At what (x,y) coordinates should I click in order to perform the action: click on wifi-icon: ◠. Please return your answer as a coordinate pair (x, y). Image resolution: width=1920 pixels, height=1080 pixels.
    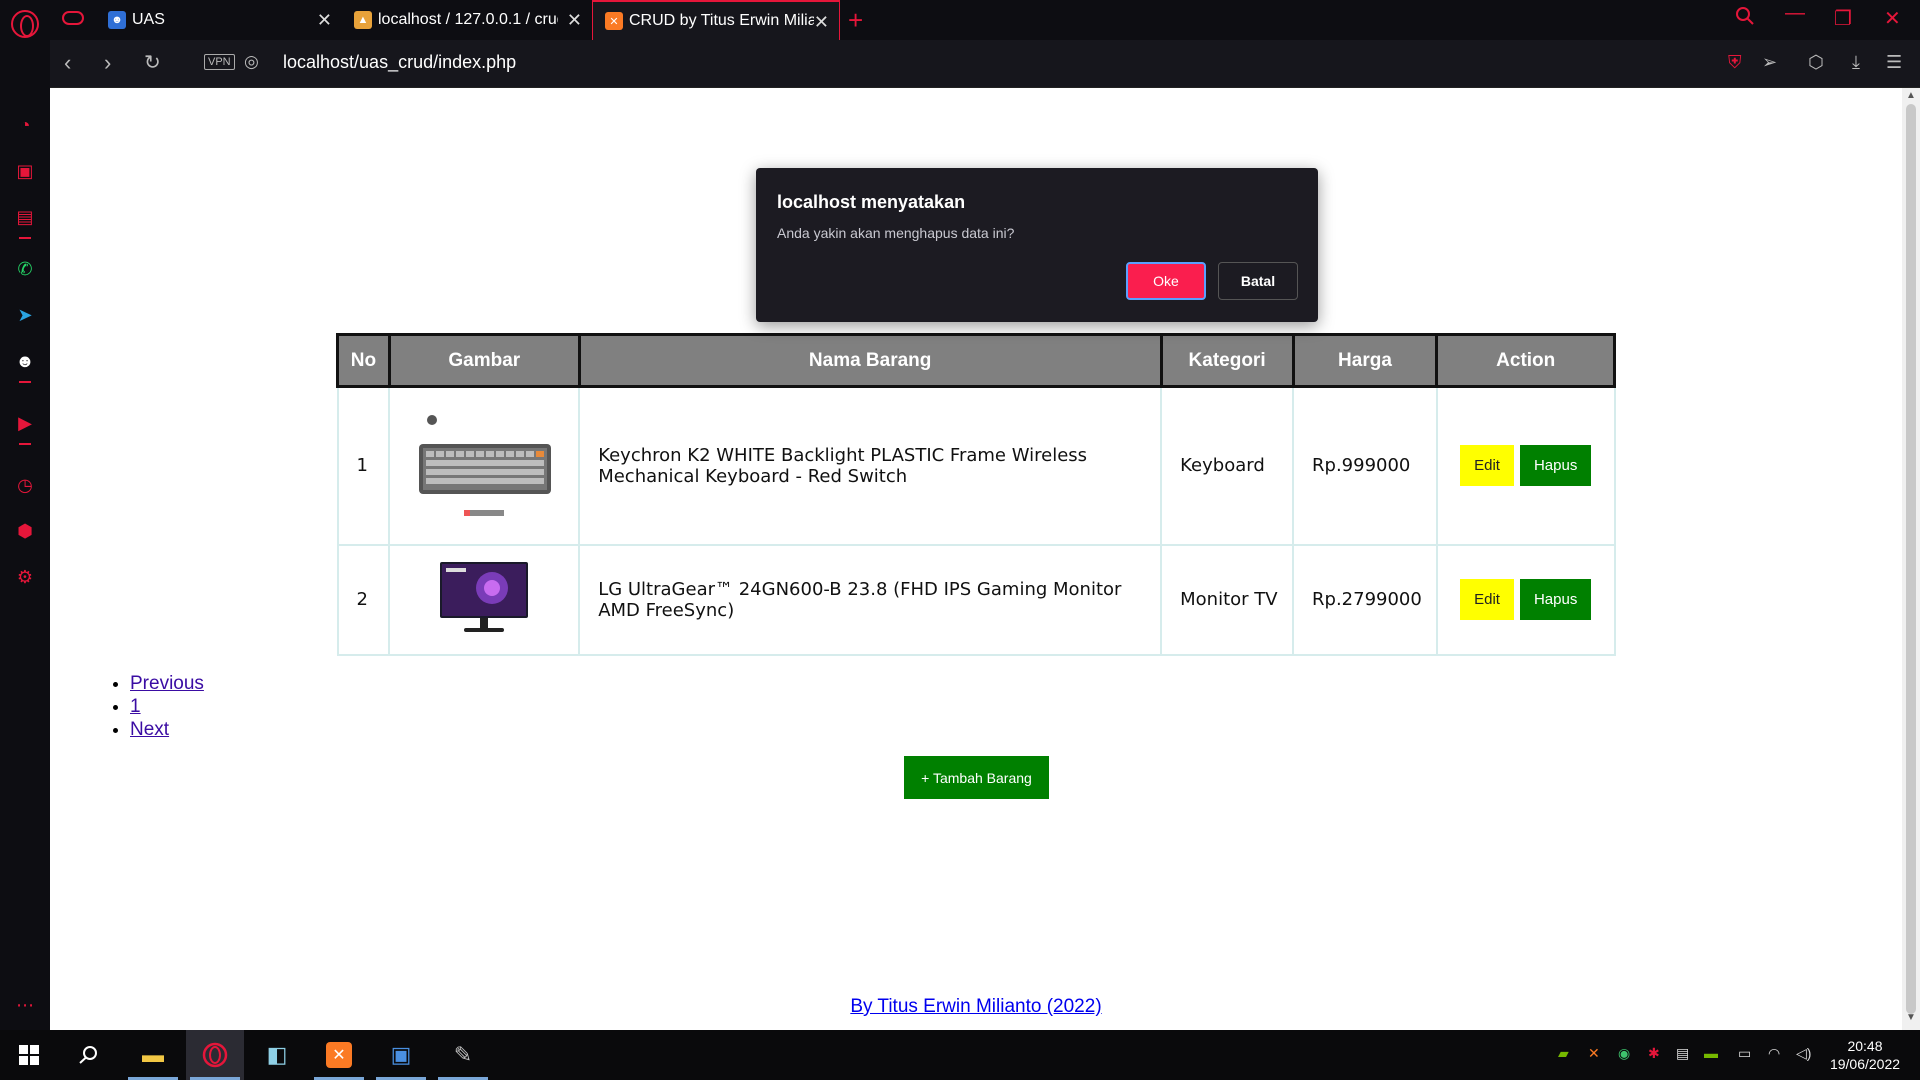
    Looking at the image, I should click on (1774, 1053).